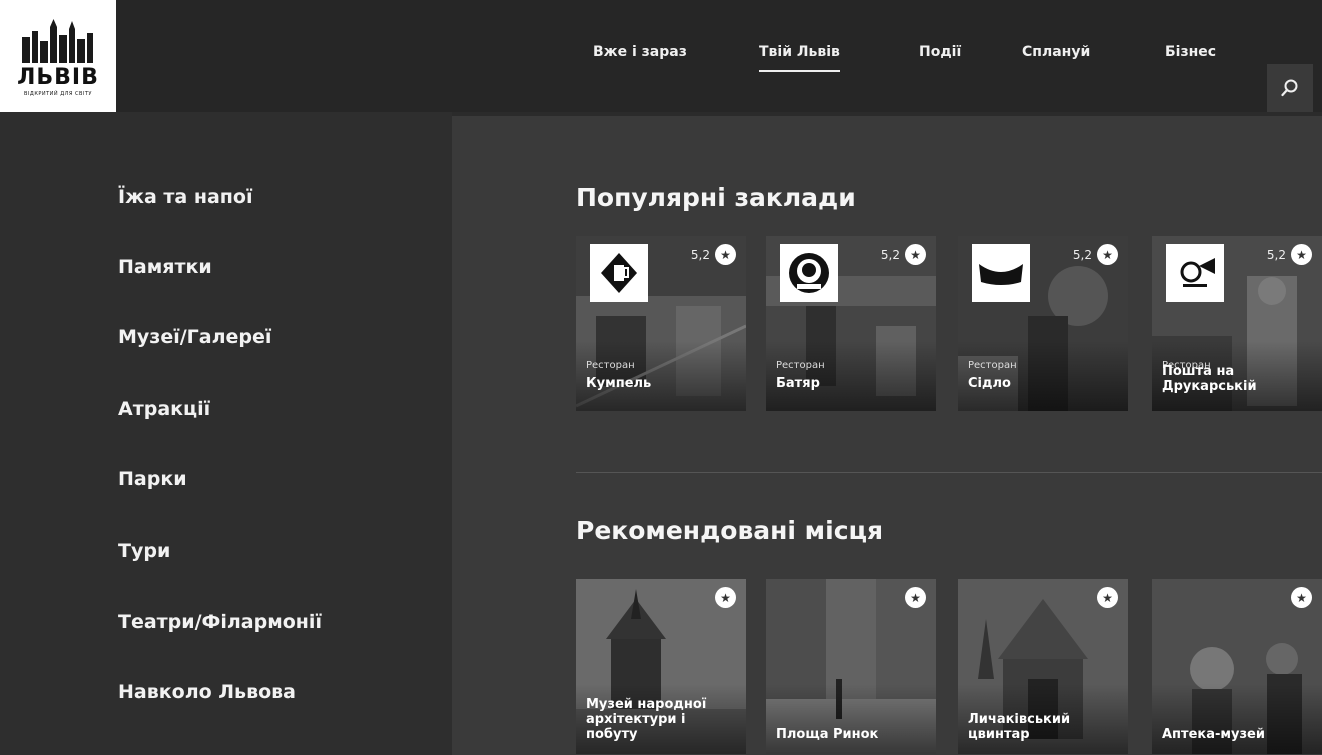 The image size is (1322, 755). What do you see at coordinates (661, 666) in the screenshot?
I see `place-card: ★ Музей народної архітектури і побуту` at bounding box center [661, 666].